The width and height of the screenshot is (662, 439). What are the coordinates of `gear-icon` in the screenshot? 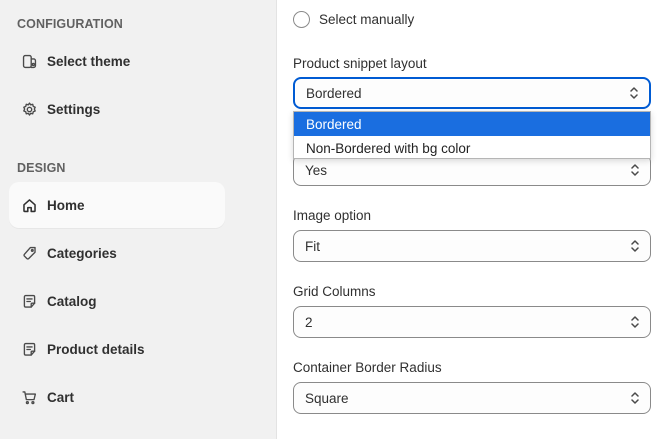 It's located at (29, 109).